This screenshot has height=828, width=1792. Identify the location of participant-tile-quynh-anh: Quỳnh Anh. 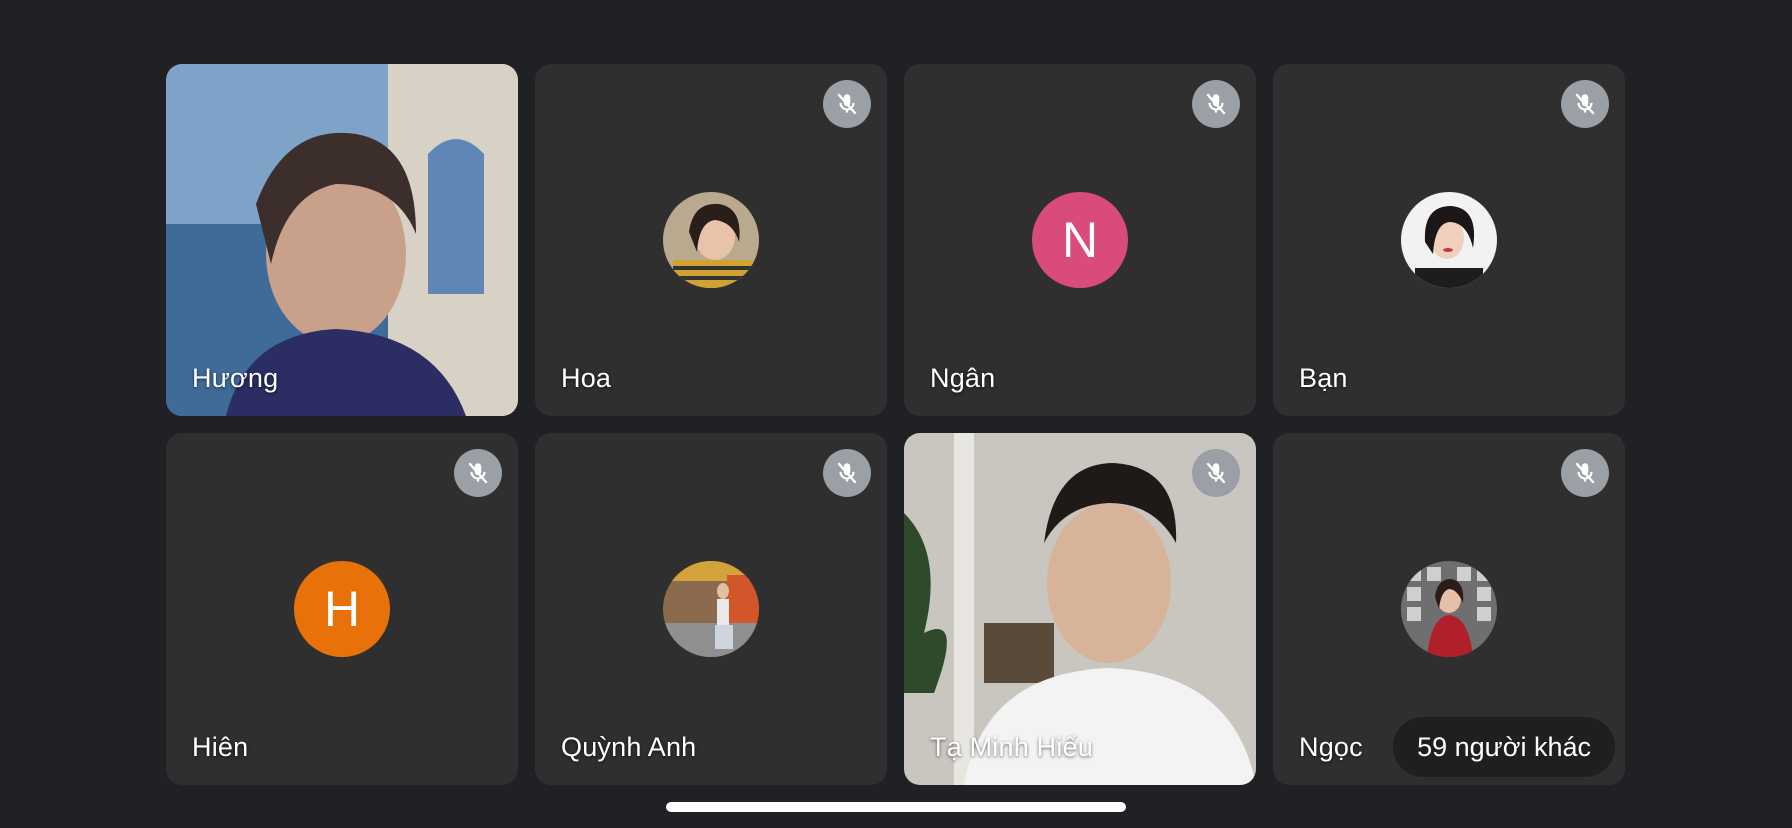
(711, 609).